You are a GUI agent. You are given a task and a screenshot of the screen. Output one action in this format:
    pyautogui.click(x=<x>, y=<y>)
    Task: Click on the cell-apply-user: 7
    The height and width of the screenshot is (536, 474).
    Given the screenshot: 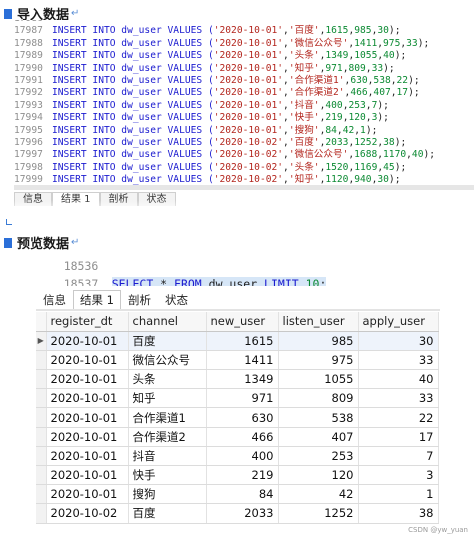 What is the action you would take?
    pyautogui.click(x=398, y=456)
    